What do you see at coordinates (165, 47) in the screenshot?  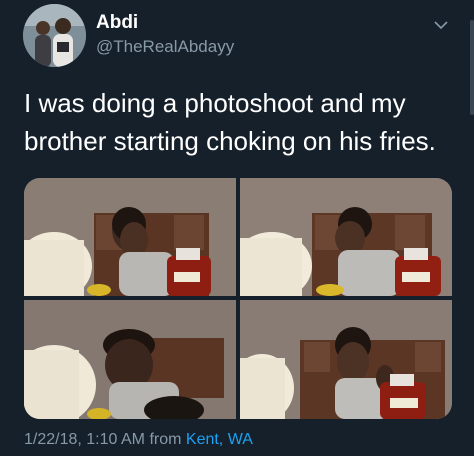 I see `user-handle: @TheRealAbdayy` at bounding box center [165, 47].